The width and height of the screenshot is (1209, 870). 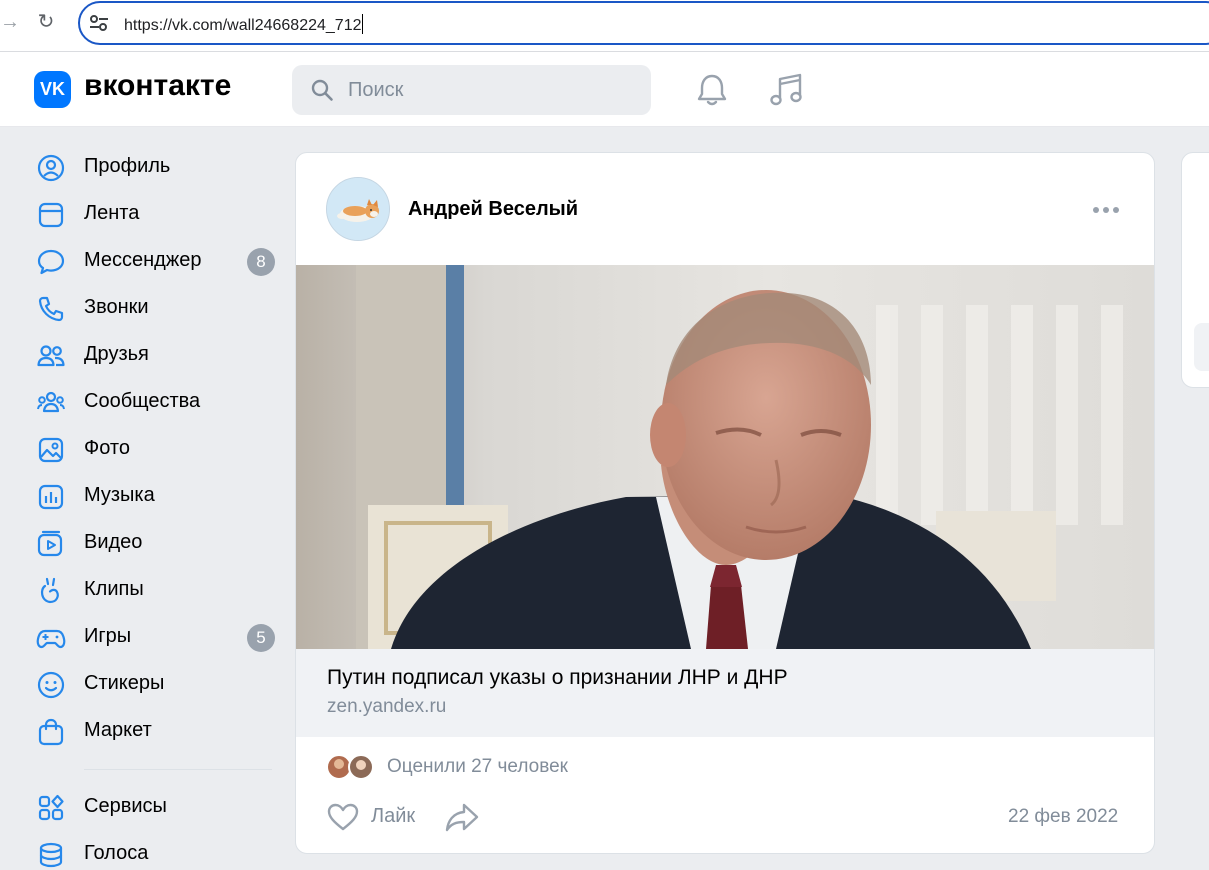 What do you see at coordinates (51, 168) in the screenshot?
I see `profile-icon` at bounding box center [51, 168].